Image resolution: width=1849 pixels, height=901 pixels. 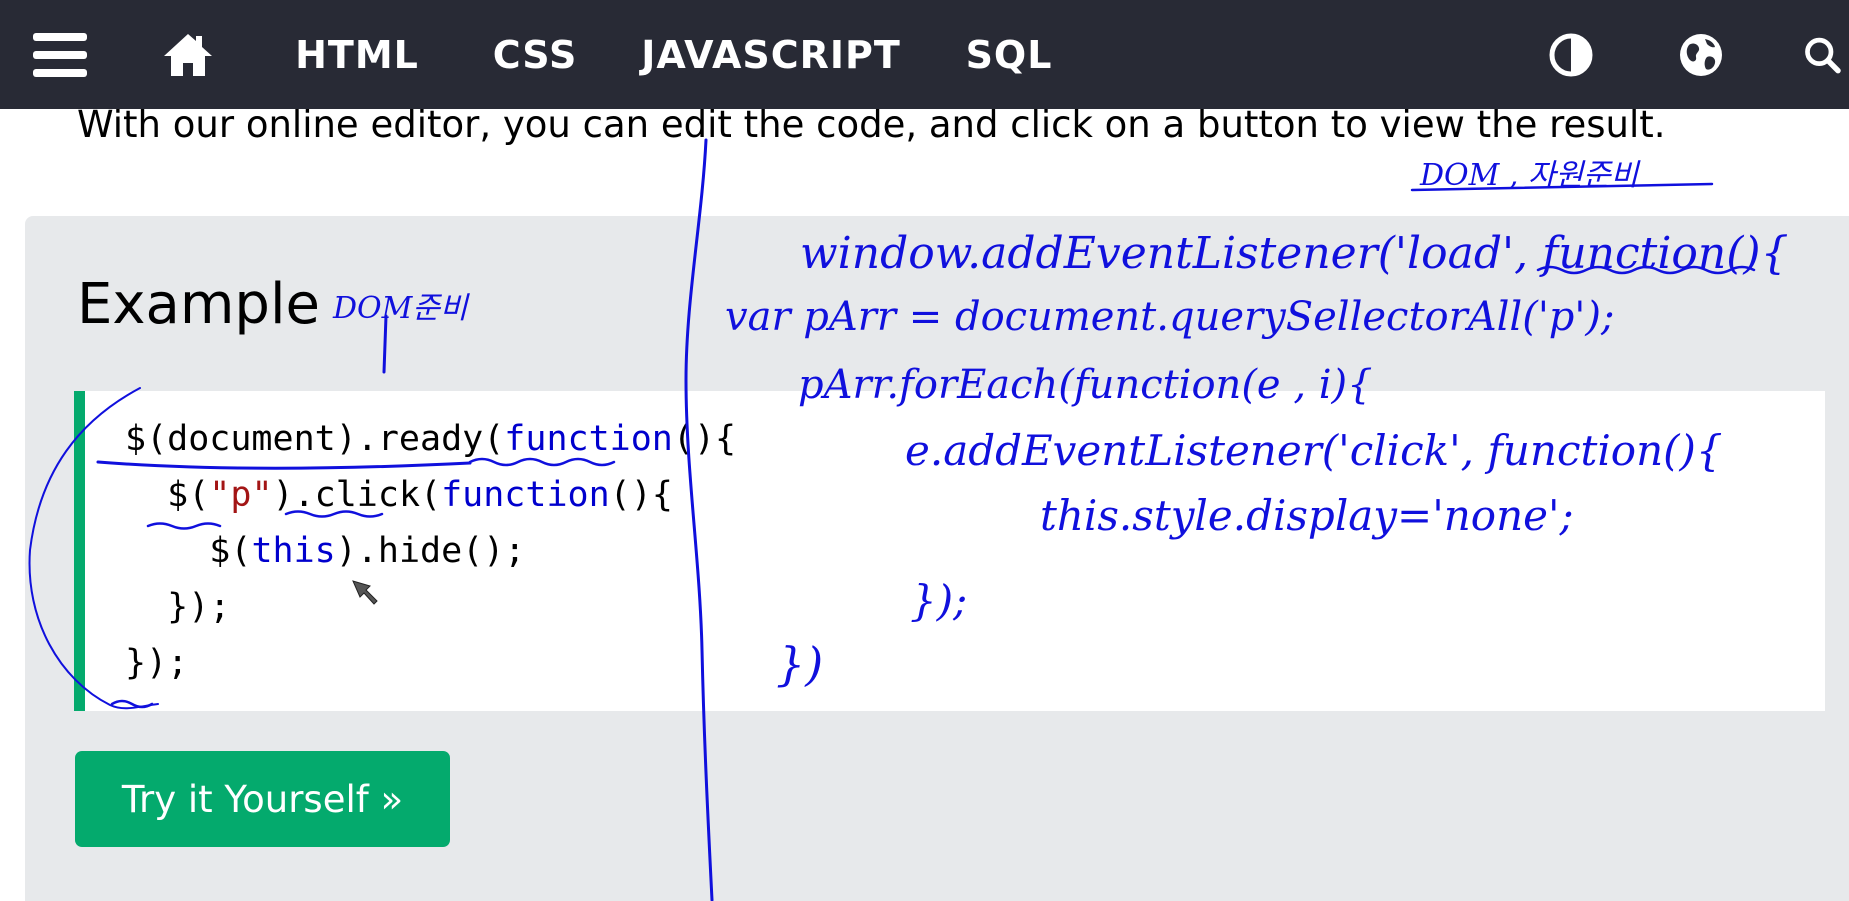 What do you see at coordinates (60, 54) in the screenshot?
I see `hamburger-menu-icon` at bounding box center [60, 54].